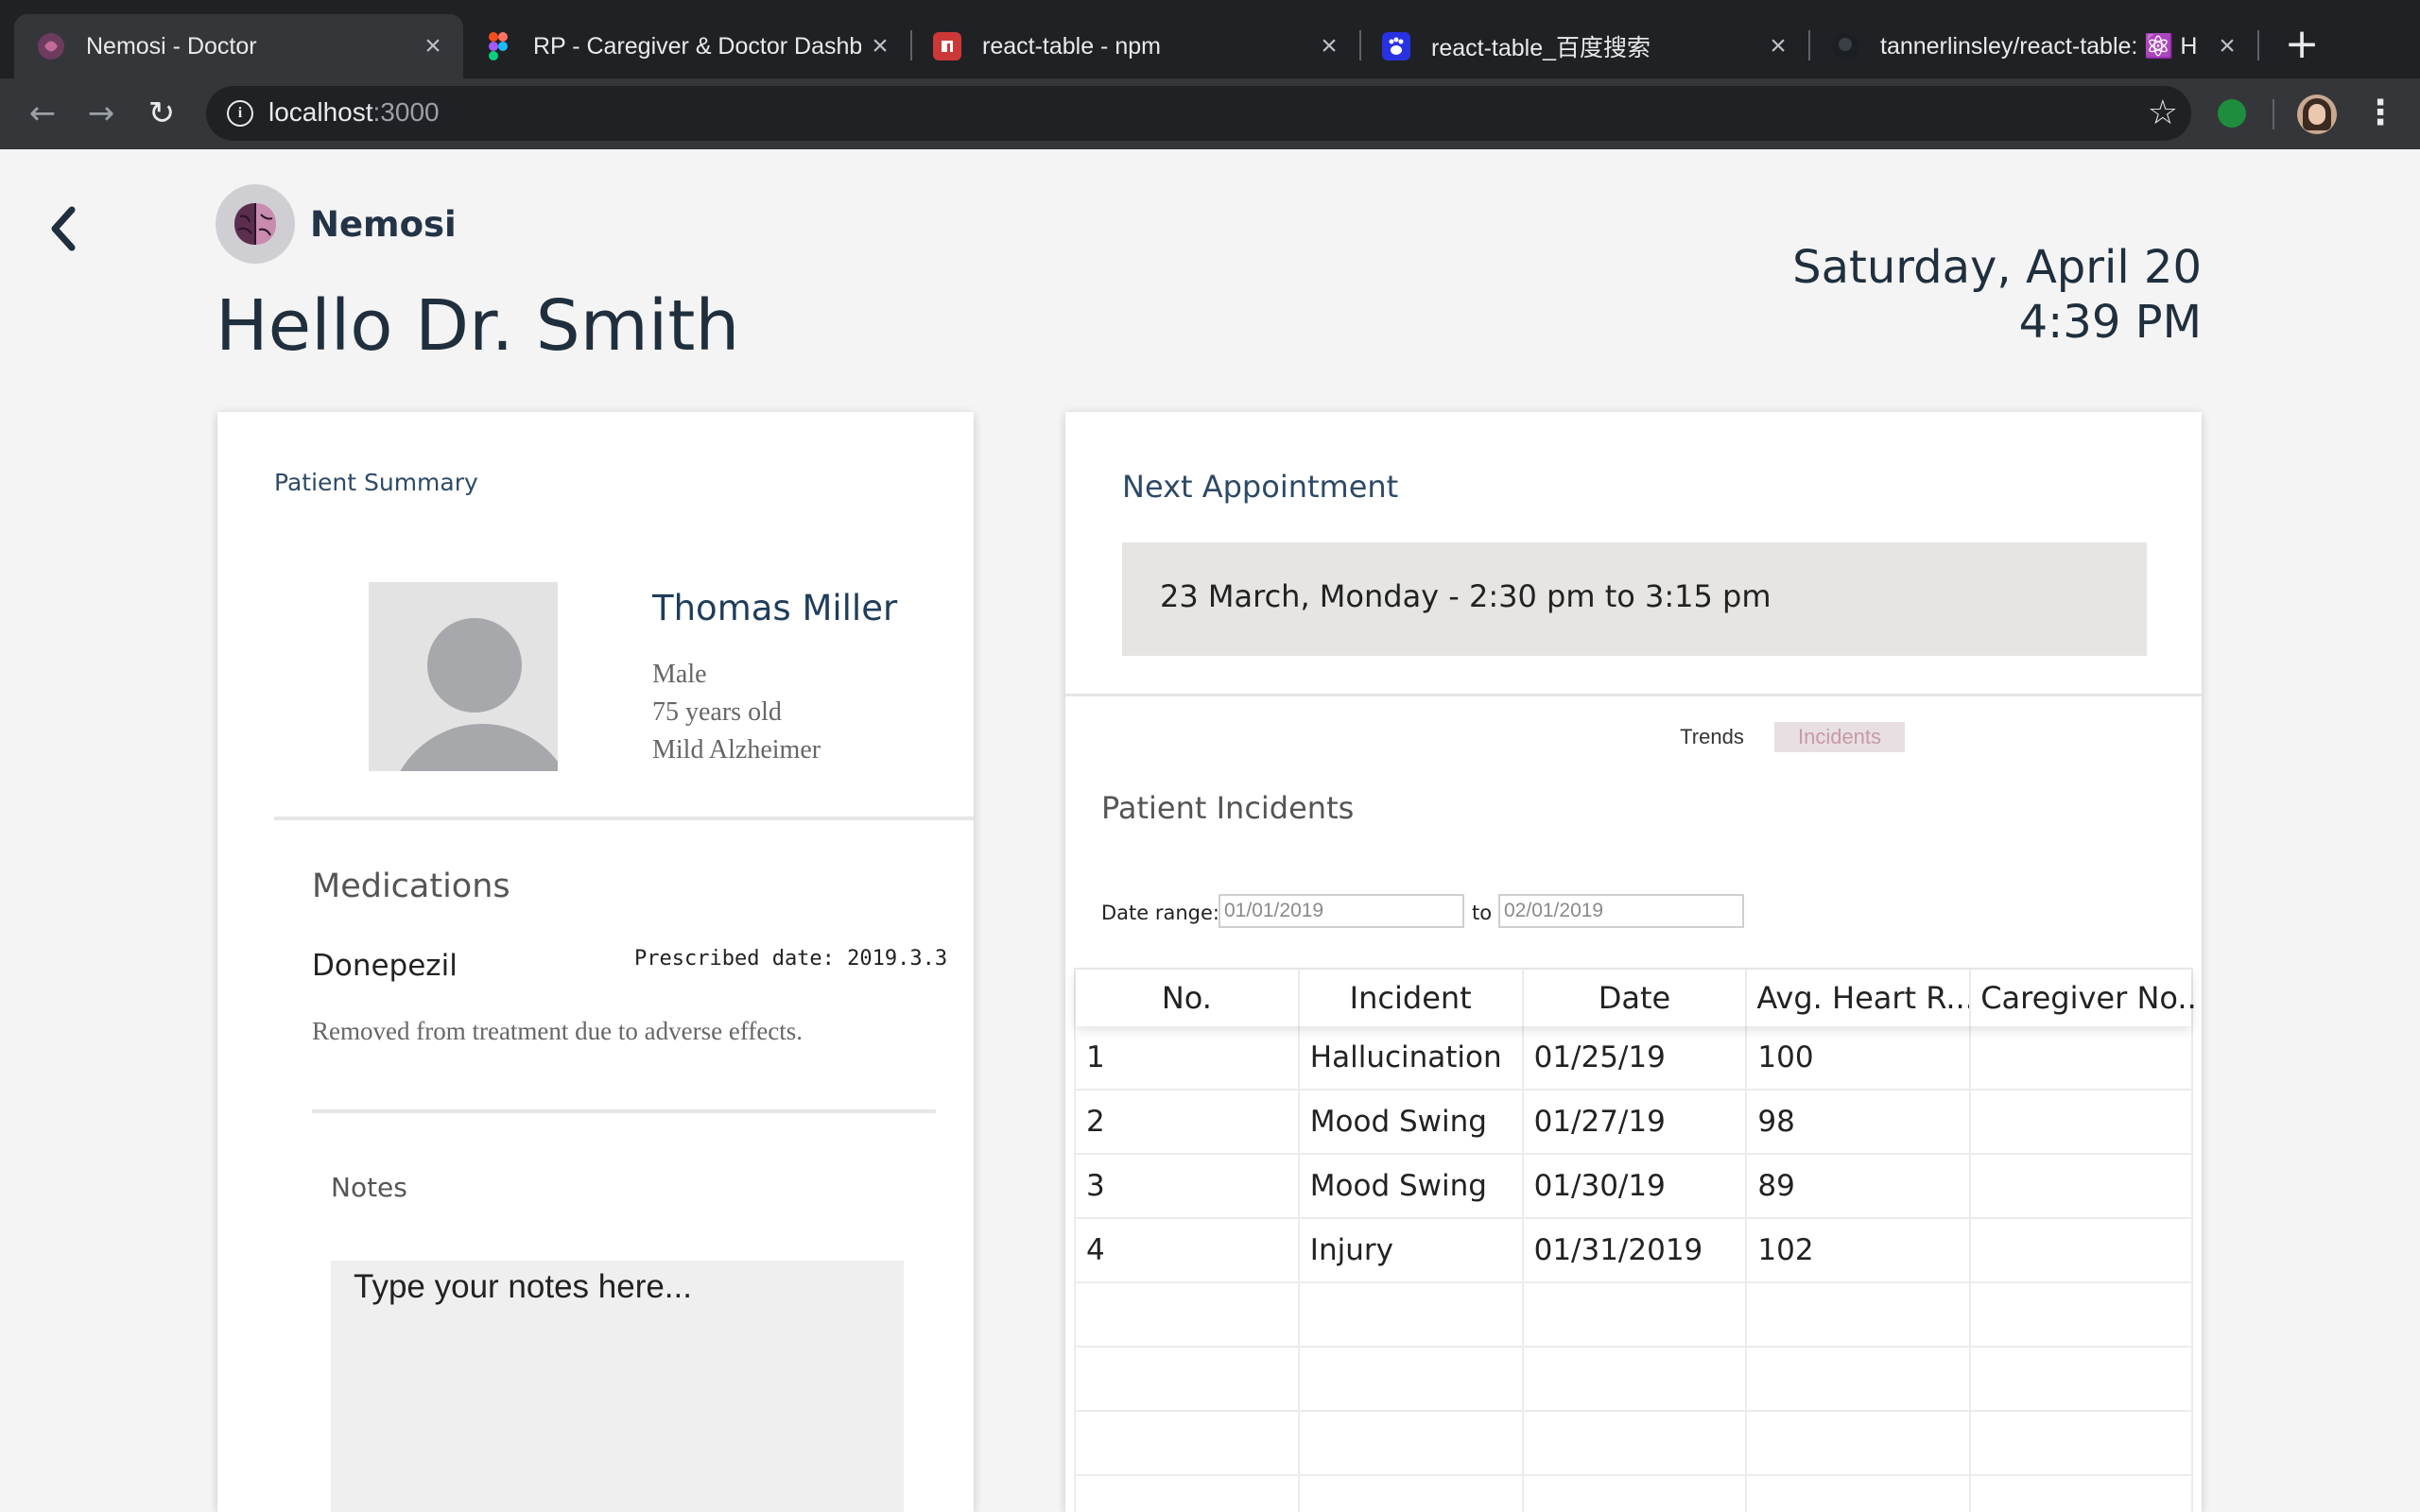  Describe the element at coordinates (411, 886) in the screenshot. I see `medications-title: Medications` at that location.